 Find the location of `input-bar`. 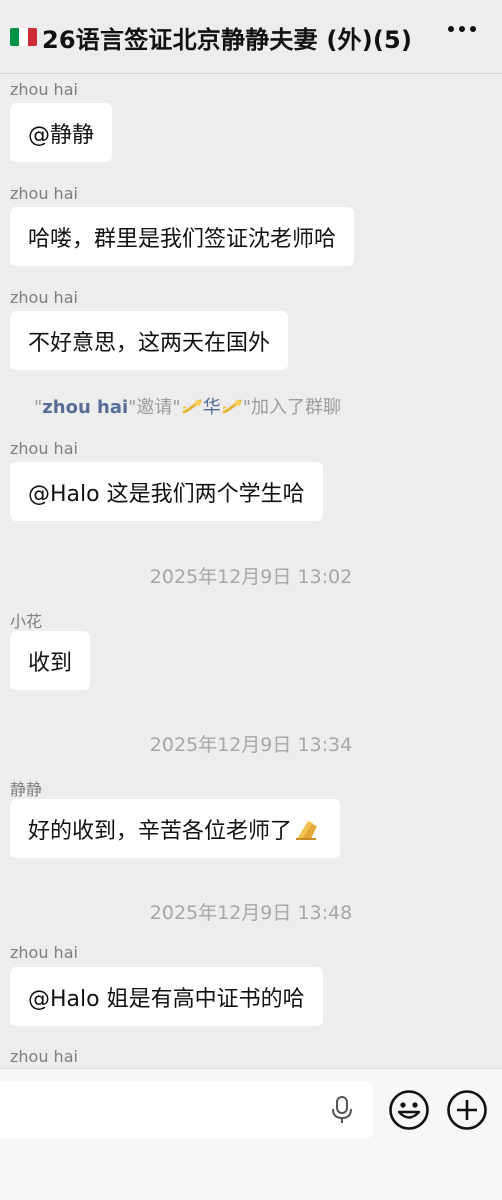

input-bar is located at coordinates (251, 1134).